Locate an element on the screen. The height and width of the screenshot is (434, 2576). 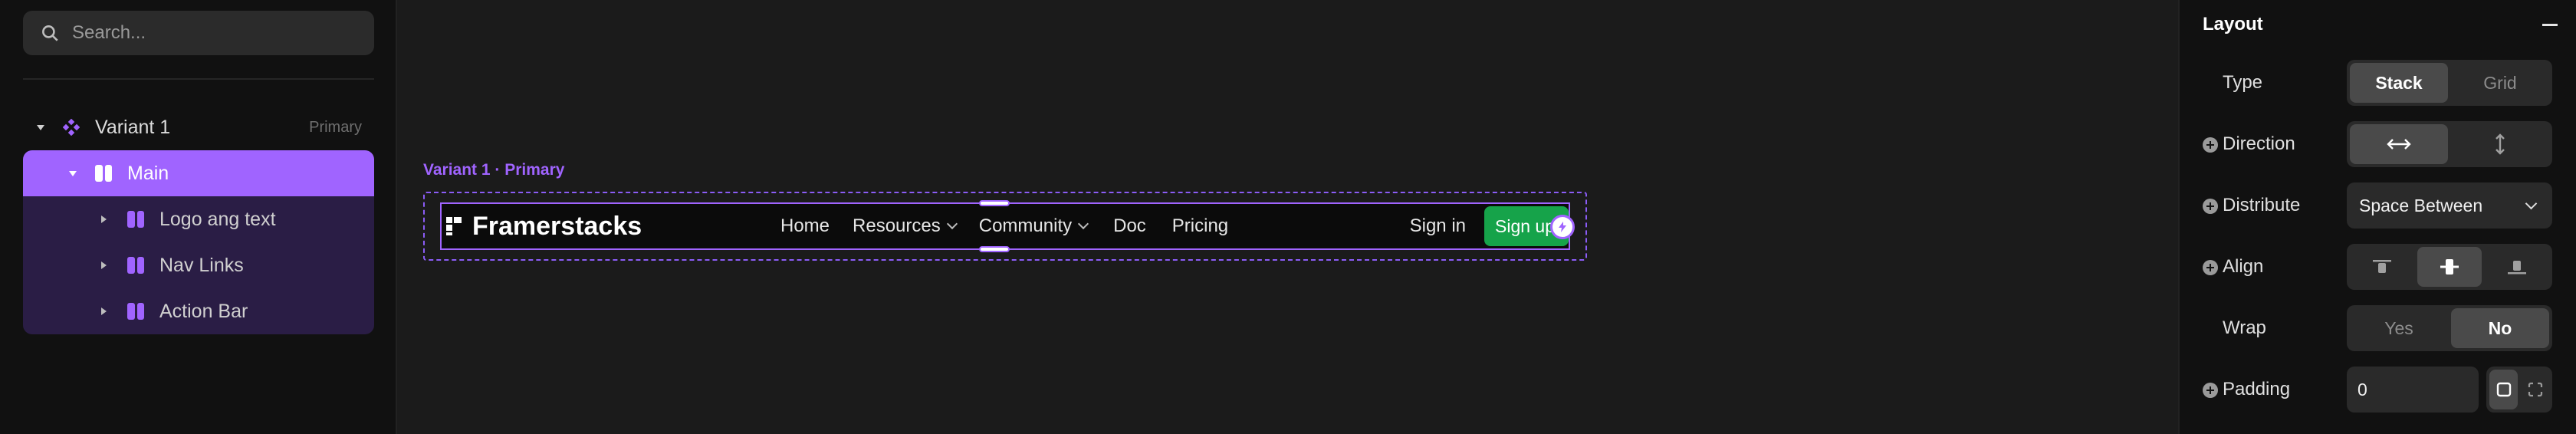
nav-link-community: Community is located at coordinates (1033, 226).